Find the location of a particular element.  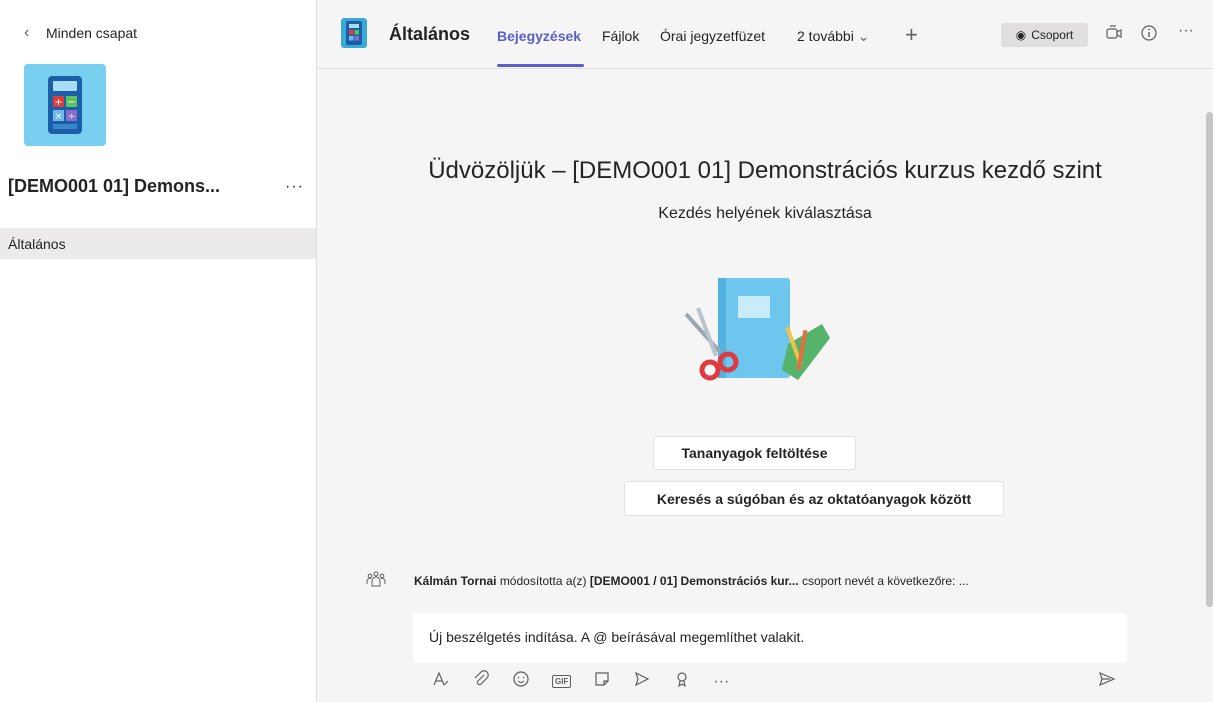

team-name-row: [DEMO001 01] Demons... ··· is located at coordinates (158, 186).